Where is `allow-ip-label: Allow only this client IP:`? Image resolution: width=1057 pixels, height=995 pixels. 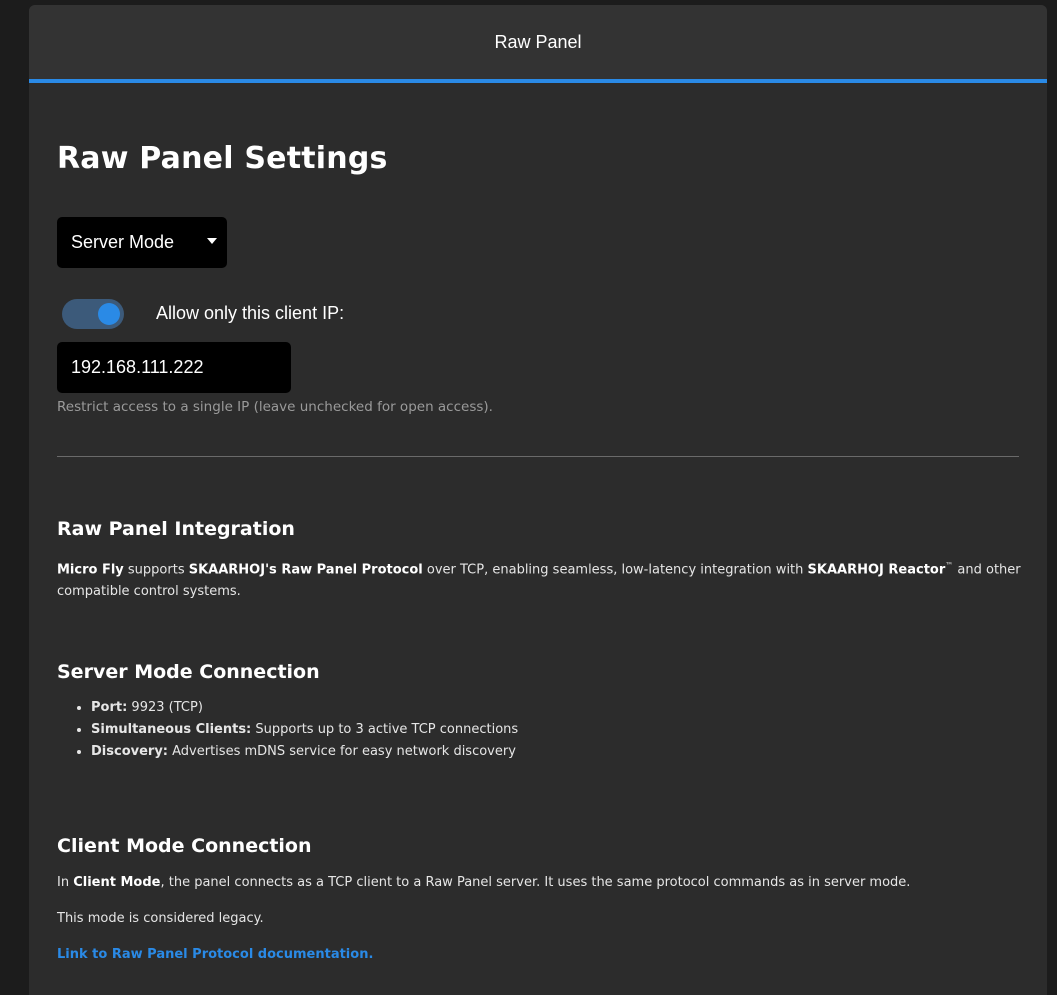
allow-ip-label: Allow only this client IP: is located at coordinates (250, 313).